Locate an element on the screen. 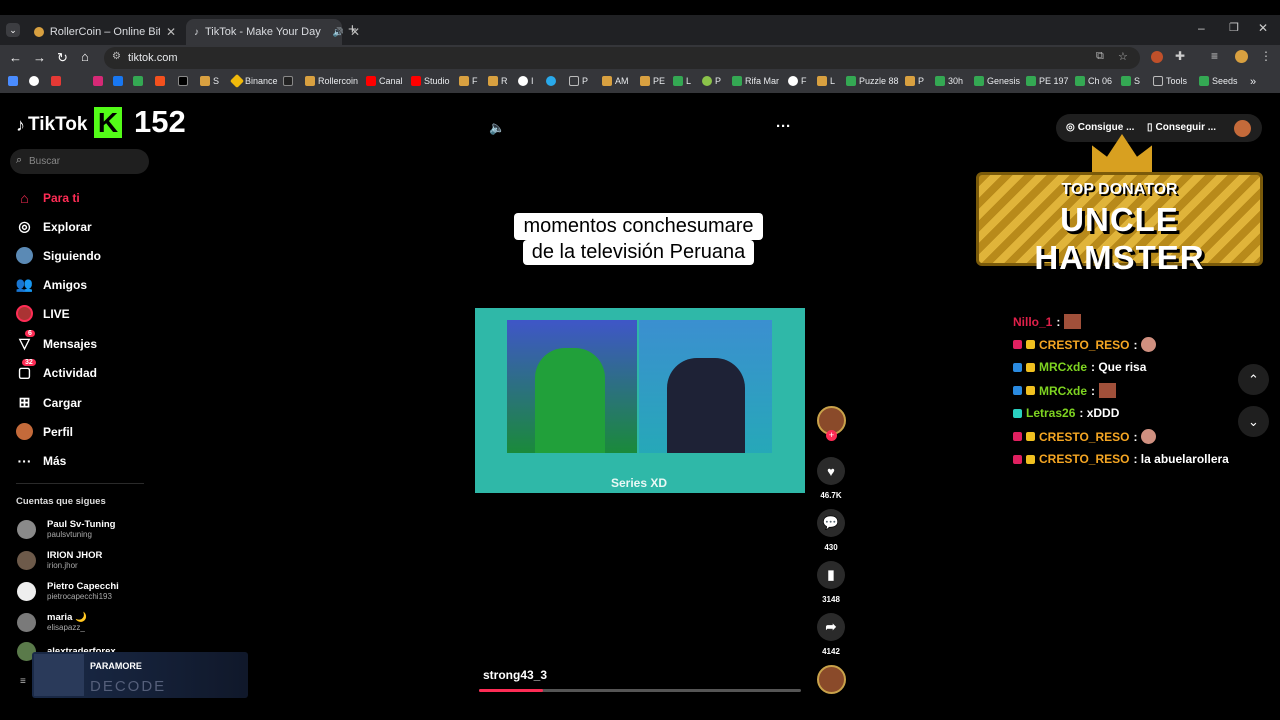 The height and width of the screenshot is (720, 1280). tab-search-button: ⌄ is located at coordinates (13, 30).